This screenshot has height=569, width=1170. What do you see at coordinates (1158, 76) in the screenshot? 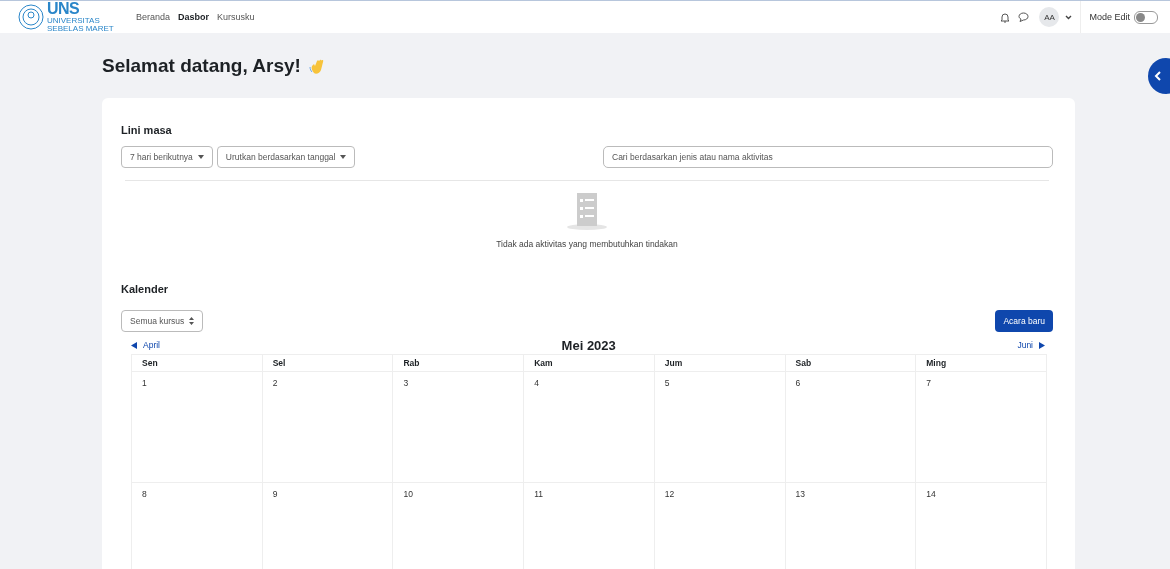
I see `chevron-left-icon` at bounding box center [1158, 76].